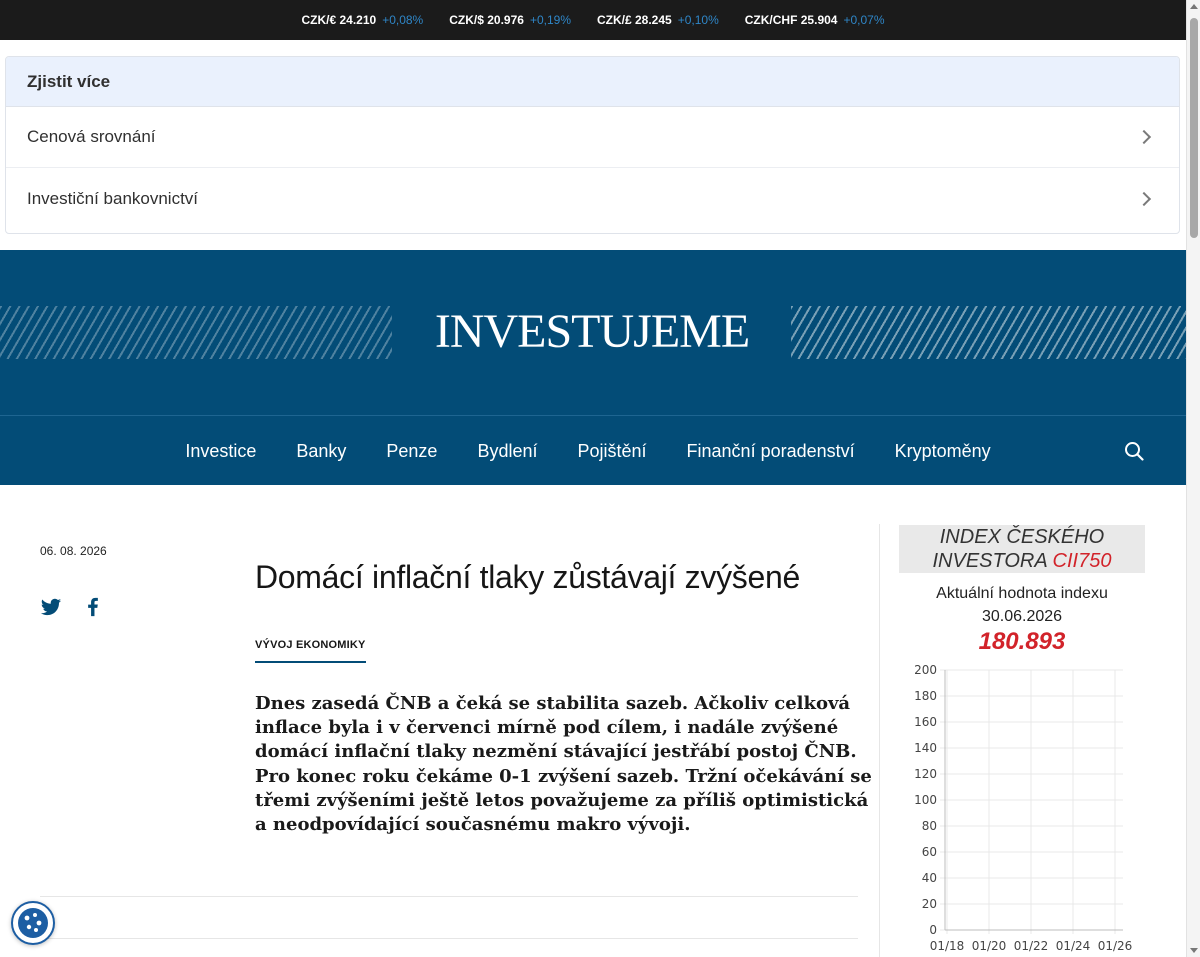 This screenshot has height=957, width=1200. What do you see at coordinates (1022, 537) in the screenshot?
I see `index-title-line1: INDEX ČESKÉHO` at bounding box center [1022, 537].